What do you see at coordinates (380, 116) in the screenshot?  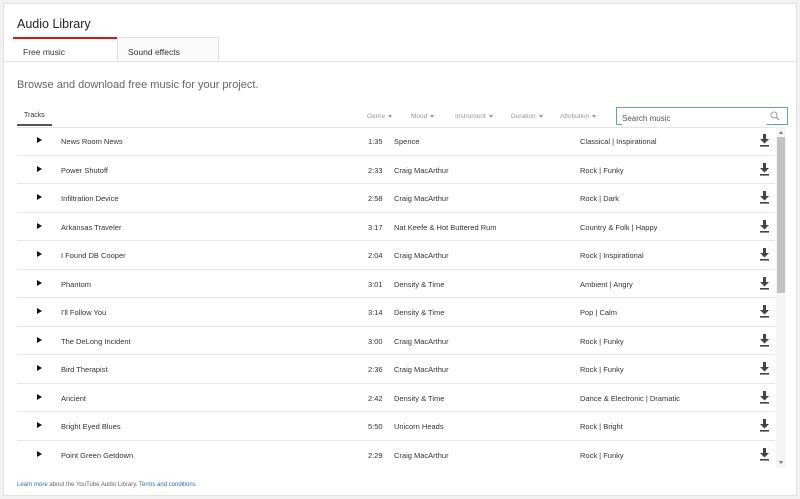 I see `filter-genre: Genre` at bounding box center [380, 116].